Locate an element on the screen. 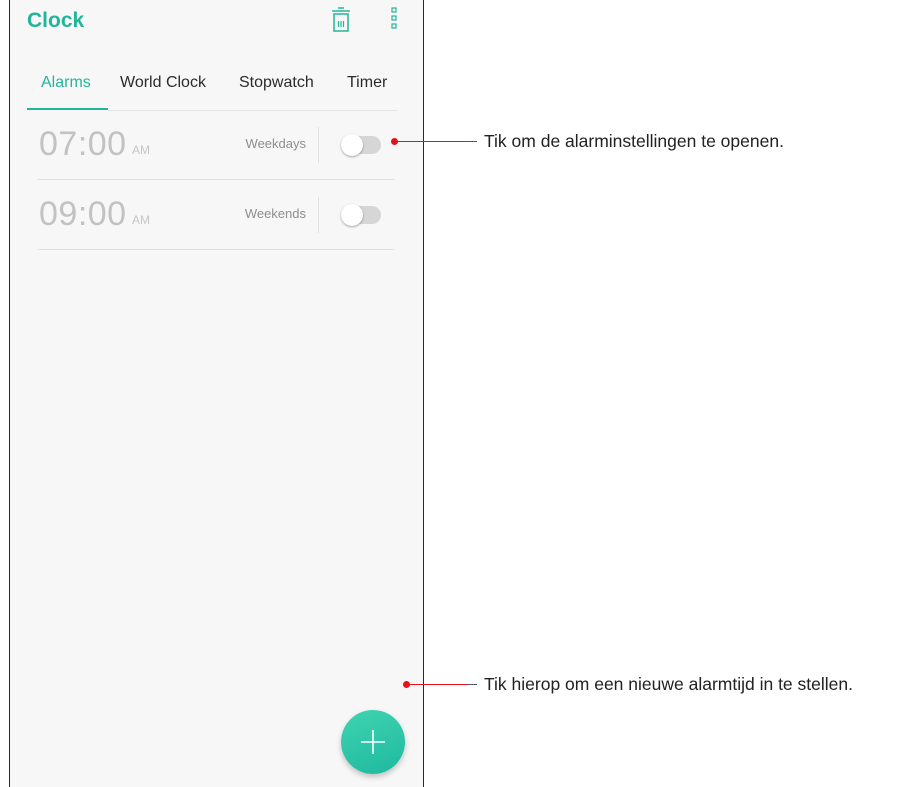 The width and height of the screenshot is (921, 787). active-tab-indicator is located at coordinates (67, 109).